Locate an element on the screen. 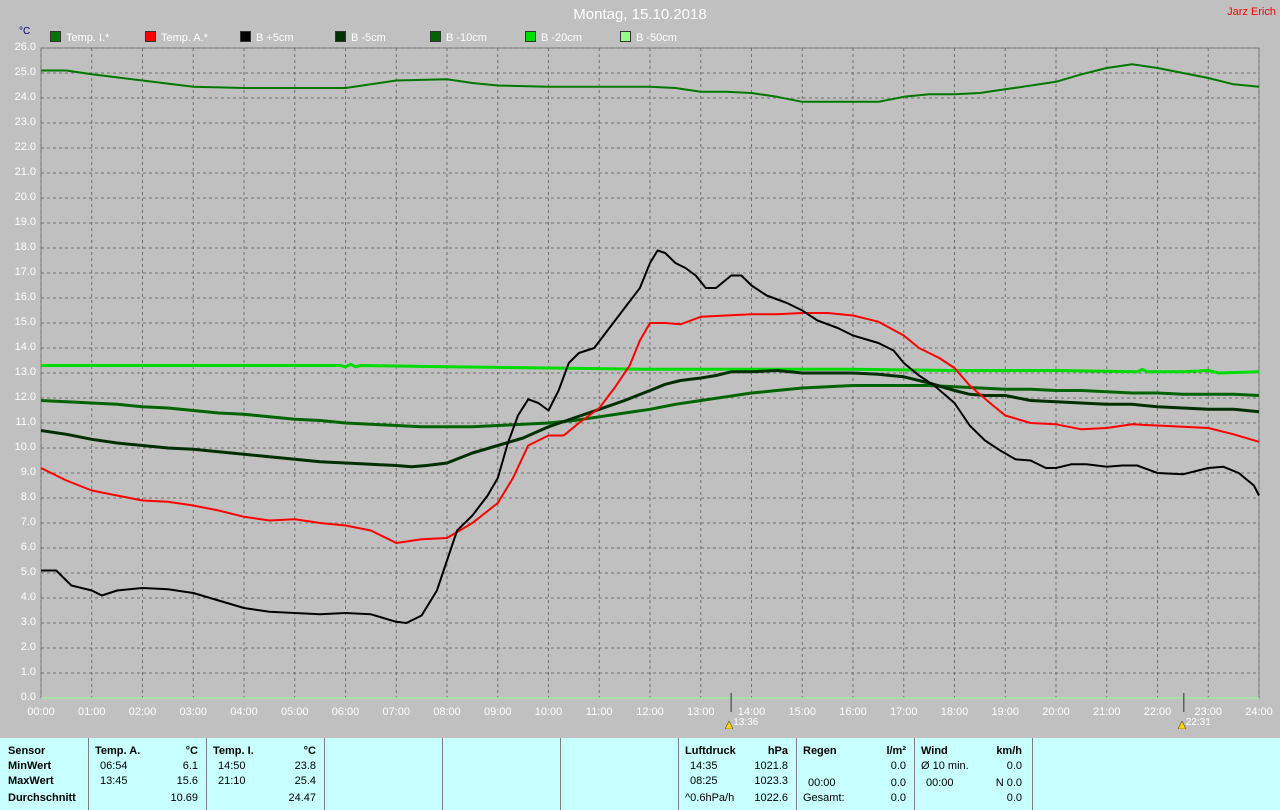 This screenshot has width=1280, height=810. y-tick-label: 25.0 is located at coordinates (25, 72).